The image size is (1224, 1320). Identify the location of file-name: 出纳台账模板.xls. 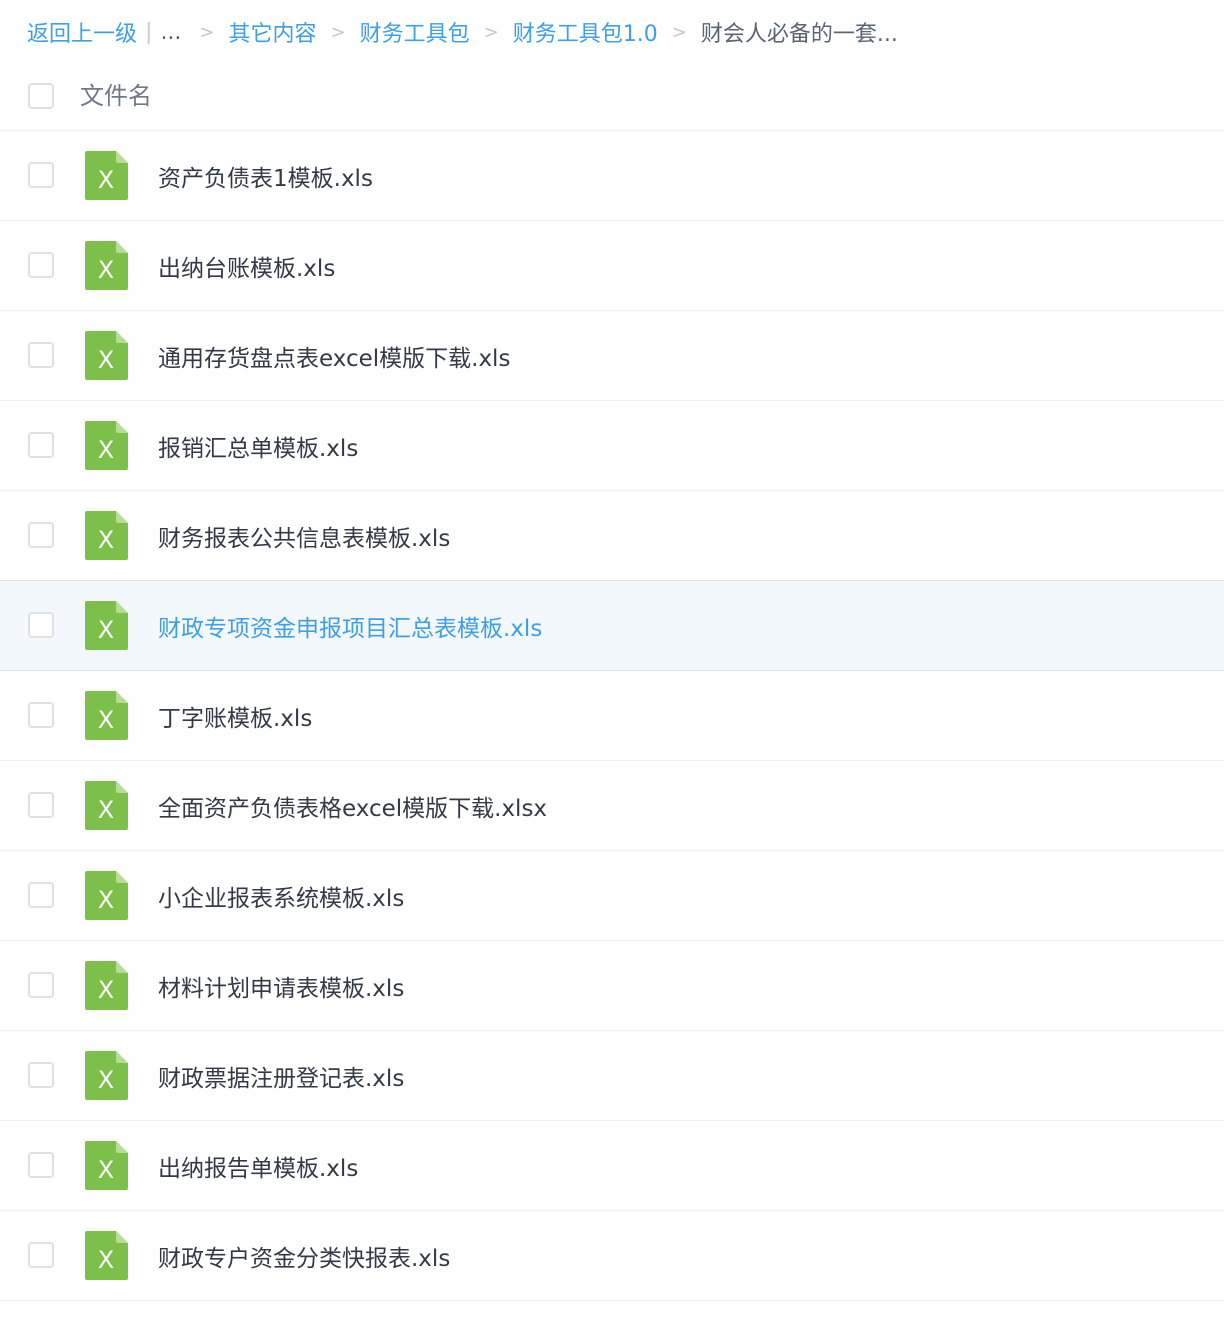
(246, 266).